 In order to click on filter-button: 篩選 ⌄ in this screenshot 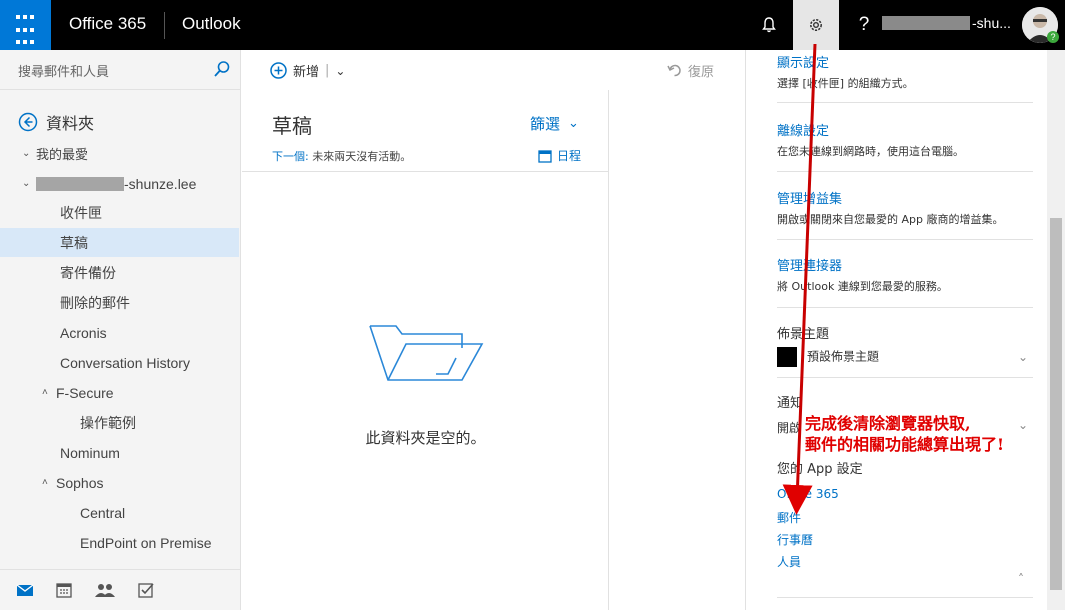, I will do `click(554, 123)`.